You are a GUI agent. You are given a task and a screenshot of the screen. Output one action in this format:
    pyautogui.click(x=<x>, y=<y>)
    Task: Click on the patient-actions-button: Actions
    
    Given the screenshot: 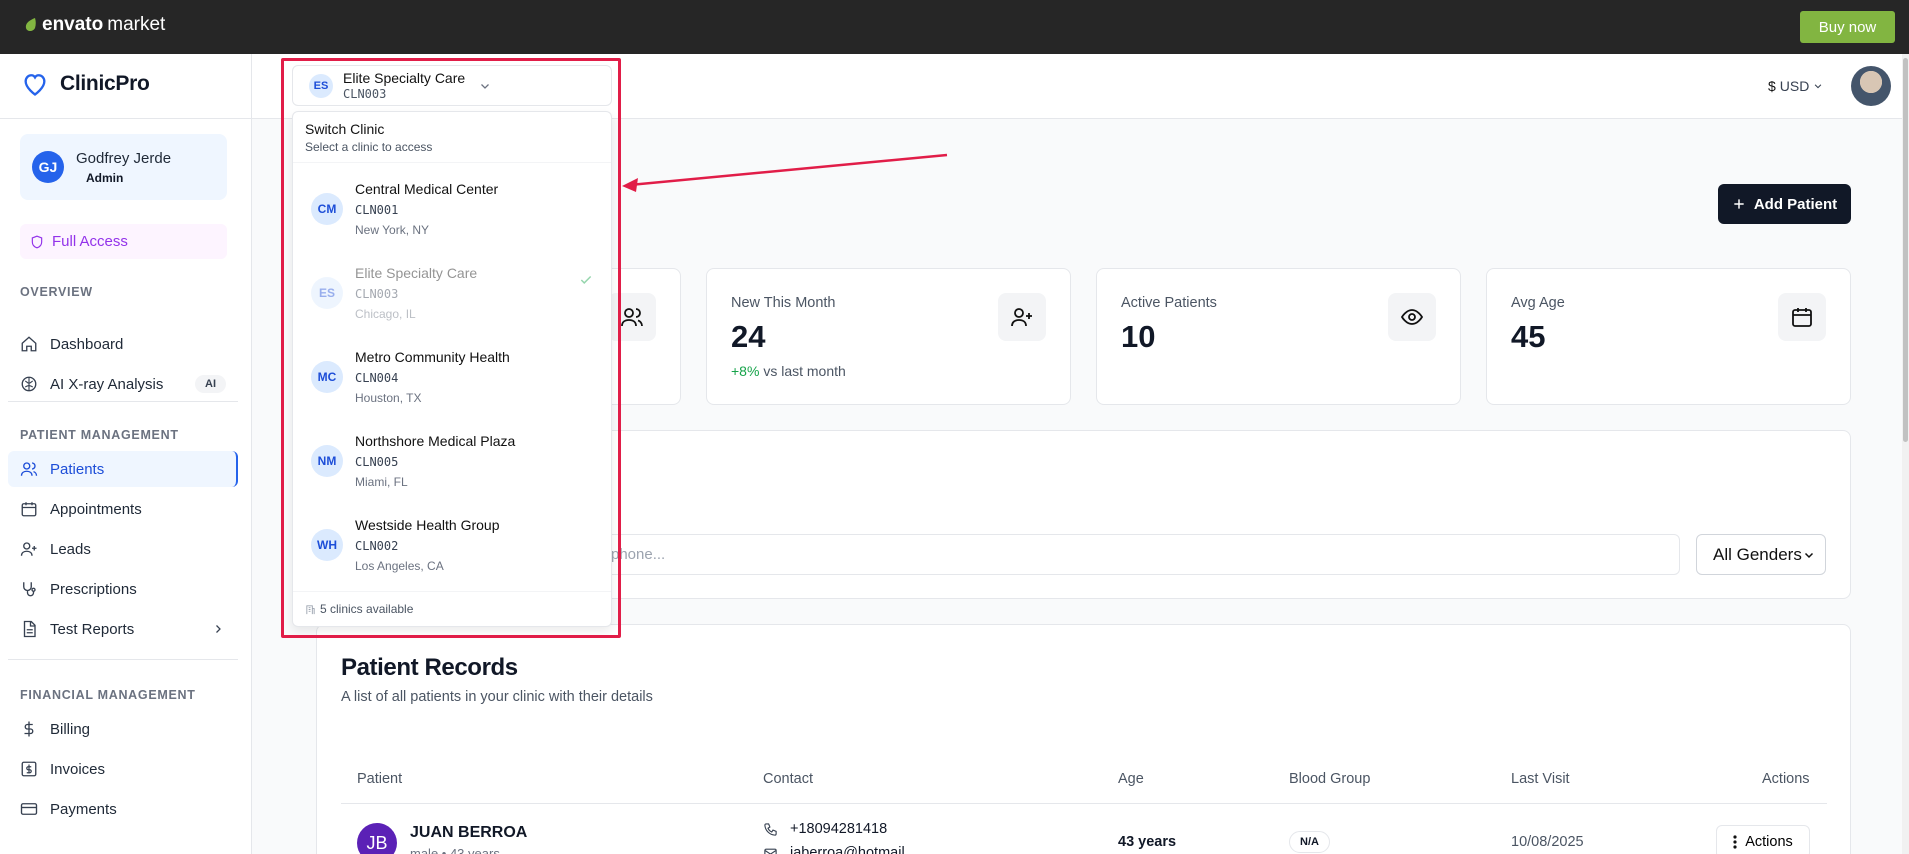 What is the action you would take?
    pyautogui.click(x=1763, y=839)
    